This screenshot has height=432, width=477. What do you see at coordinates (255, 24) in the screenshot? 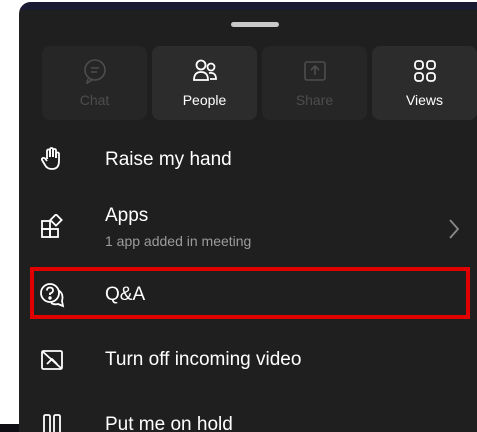
I see `drag-handle` at bounding box center [255, 24].